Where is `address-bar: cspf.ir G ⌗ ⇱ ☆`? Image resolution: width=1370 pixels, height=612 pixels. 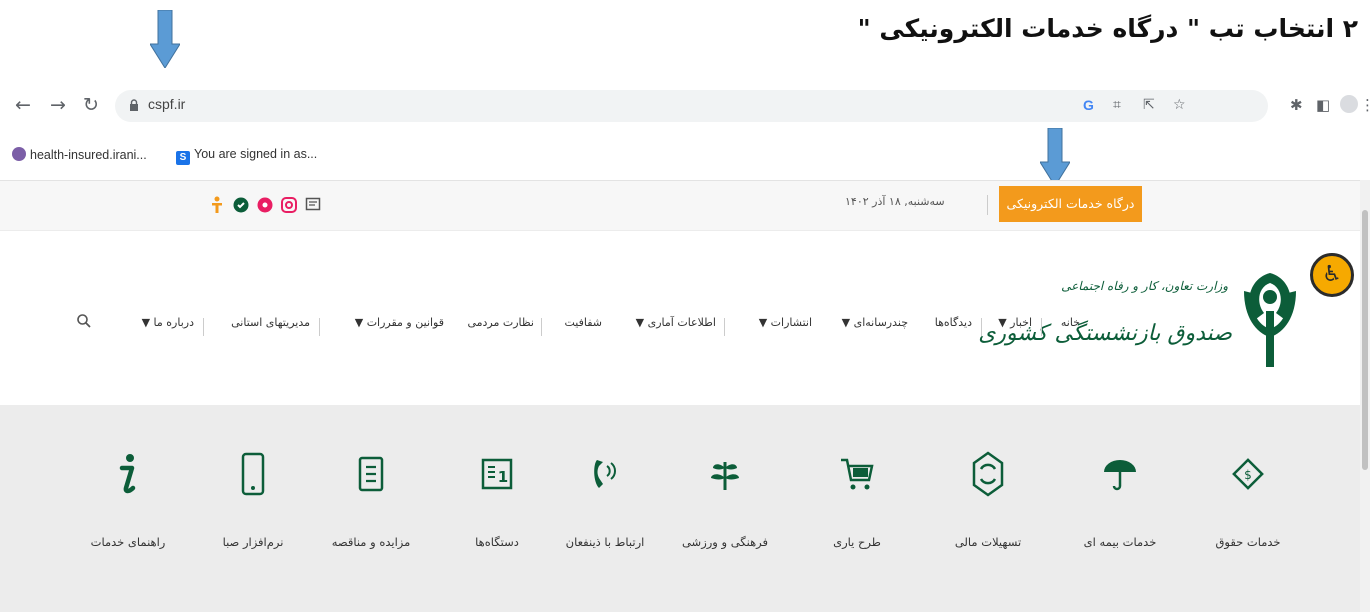
address-bar: cspf.ir G ⌗ ⇱ ☆ is located at coordinates (691, 106).